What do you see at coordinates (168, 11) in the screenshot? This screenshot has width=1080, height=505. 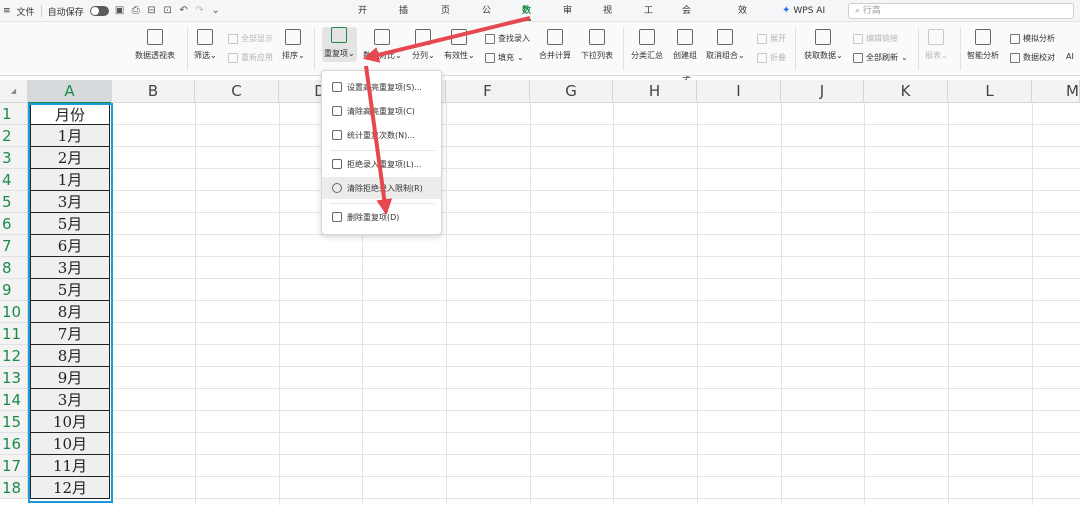 I see `print-preview-icon: ⊡` at bounding box center [168, 11].